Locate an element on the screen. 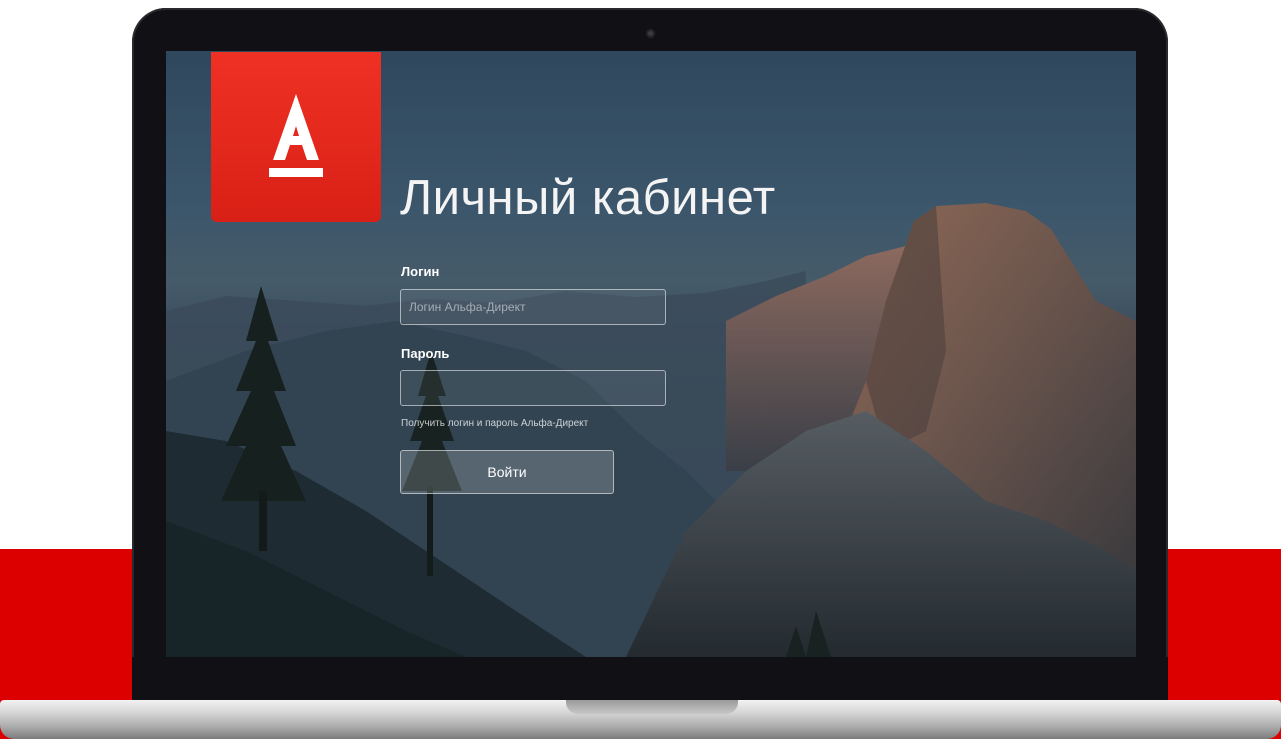 This screenshot has height=739, width=1281. get-credentials-link: Получить логин и пароль Альфа-Директ is located at coordinates (494, 423).